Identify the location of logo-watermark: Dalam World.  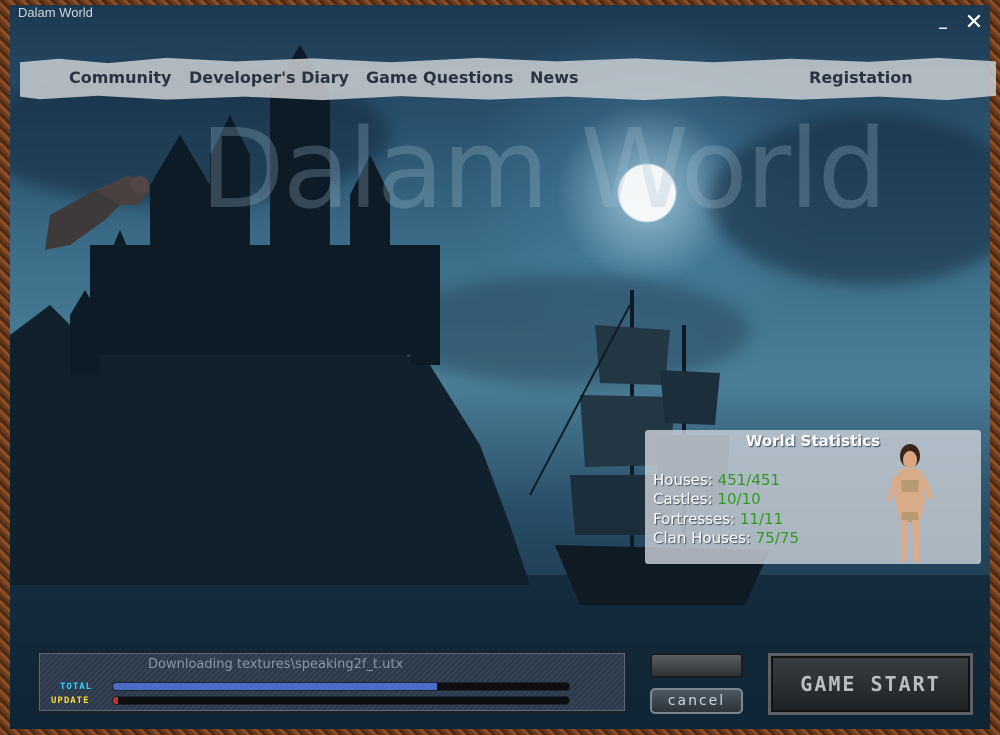
(543, 169).